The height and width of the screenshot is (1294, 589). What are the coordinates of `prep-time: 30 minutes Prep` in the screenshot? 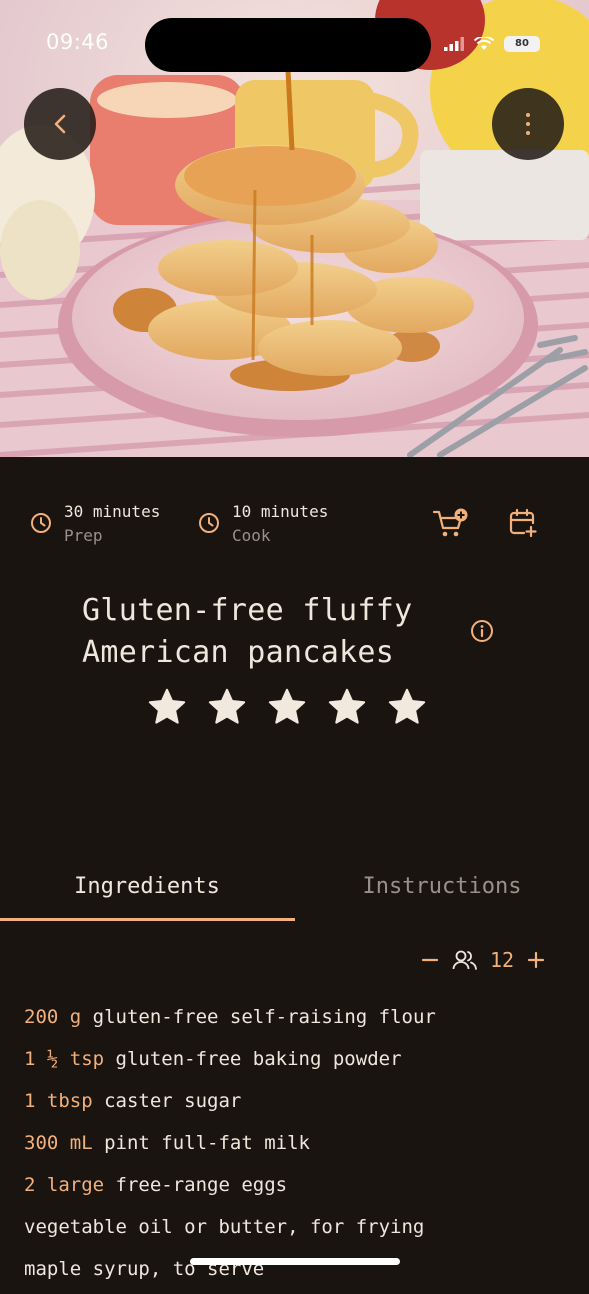 It's located at (95, 524).